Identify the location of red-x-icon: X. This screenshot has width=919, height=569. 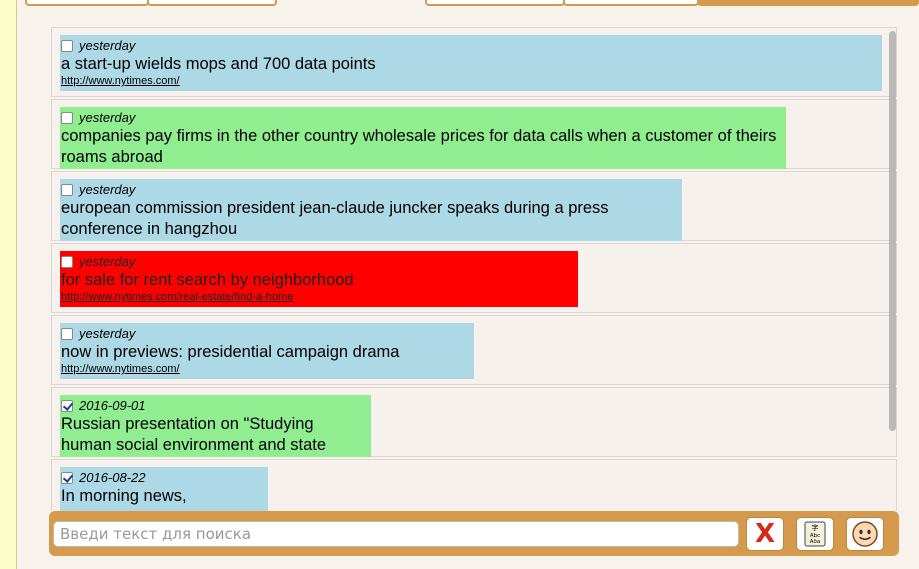
(765, 534).